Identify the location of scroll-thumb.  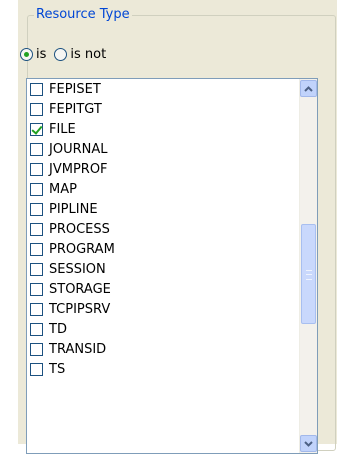
(308, 274).